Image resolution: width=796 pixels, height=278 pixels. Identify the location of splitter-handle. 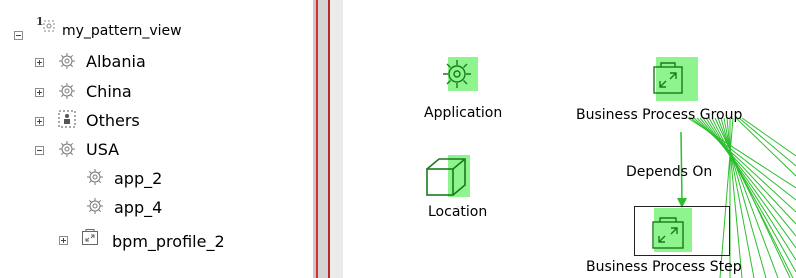
(323, 139).